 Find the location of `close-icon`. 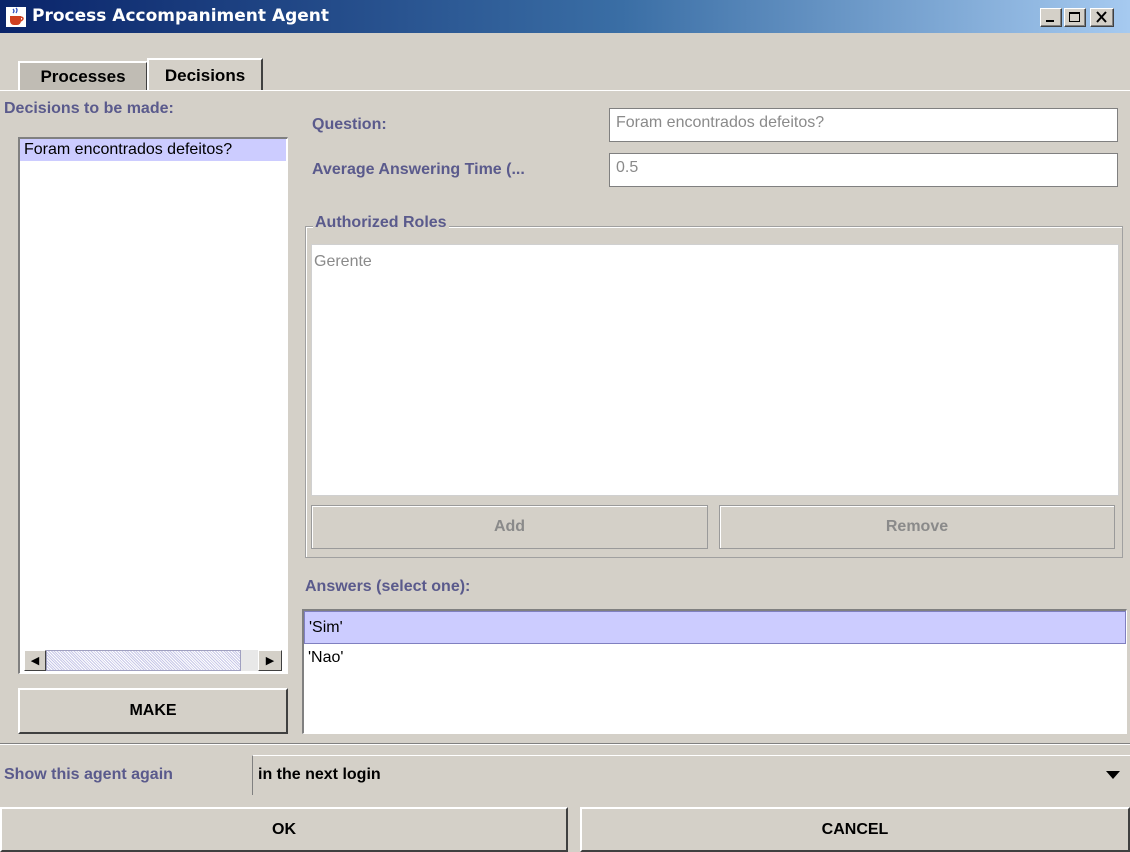

close-icon is located at coordinates (1101, 17).